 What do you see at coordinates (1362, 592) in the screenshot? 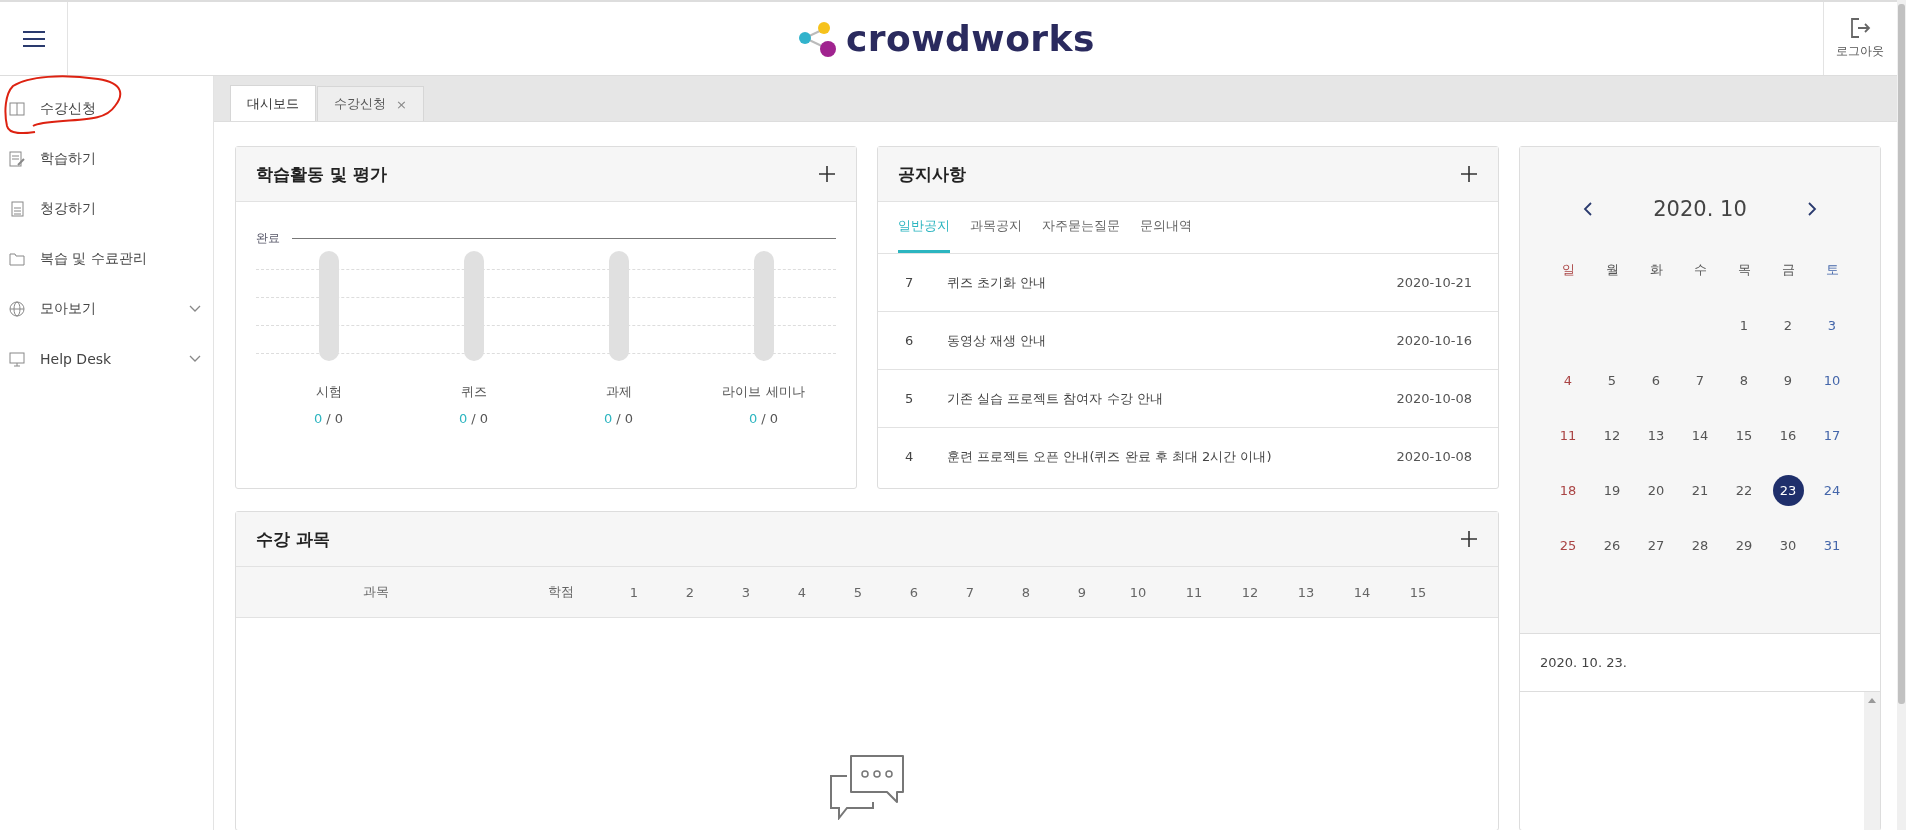
I see `column-header: 14` at bounding box center [1362, 592].